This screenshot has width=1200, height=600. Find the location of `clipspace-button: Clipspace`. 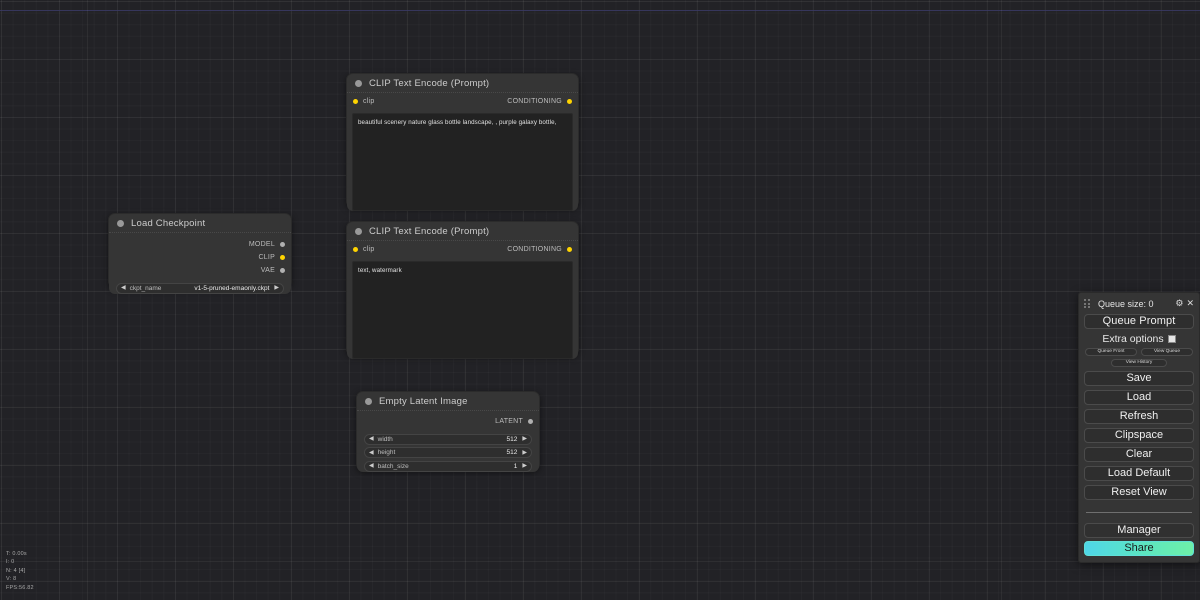

clipspace-button: Clipspace is located at coordinates (1139, 435).